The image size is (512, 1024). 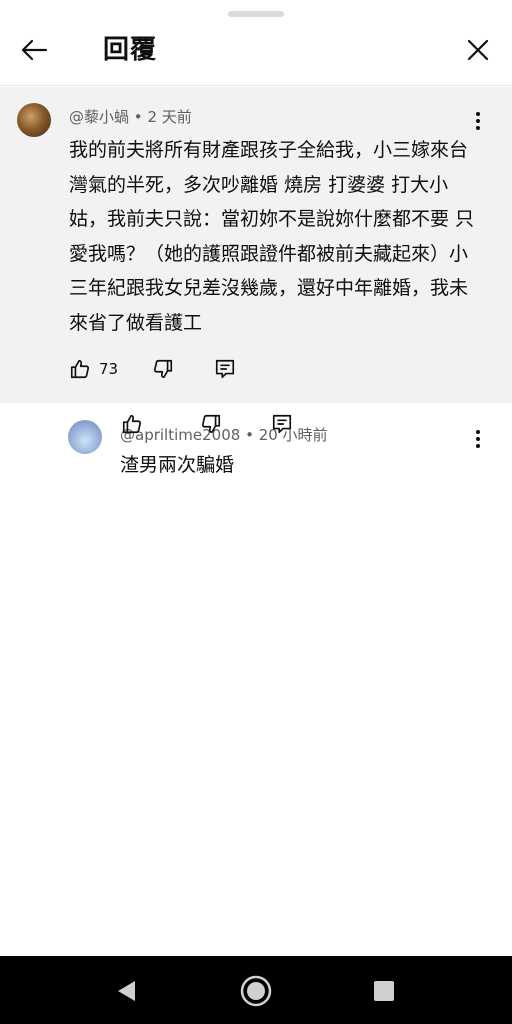 I want to click on system-navigation-bar, so click(x=256, y=990).